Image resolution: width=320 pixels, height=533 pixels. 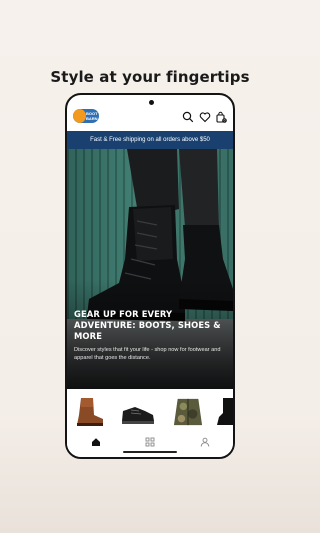 I want to click on black-boot-thumbnail, so click(x=225, y=412).